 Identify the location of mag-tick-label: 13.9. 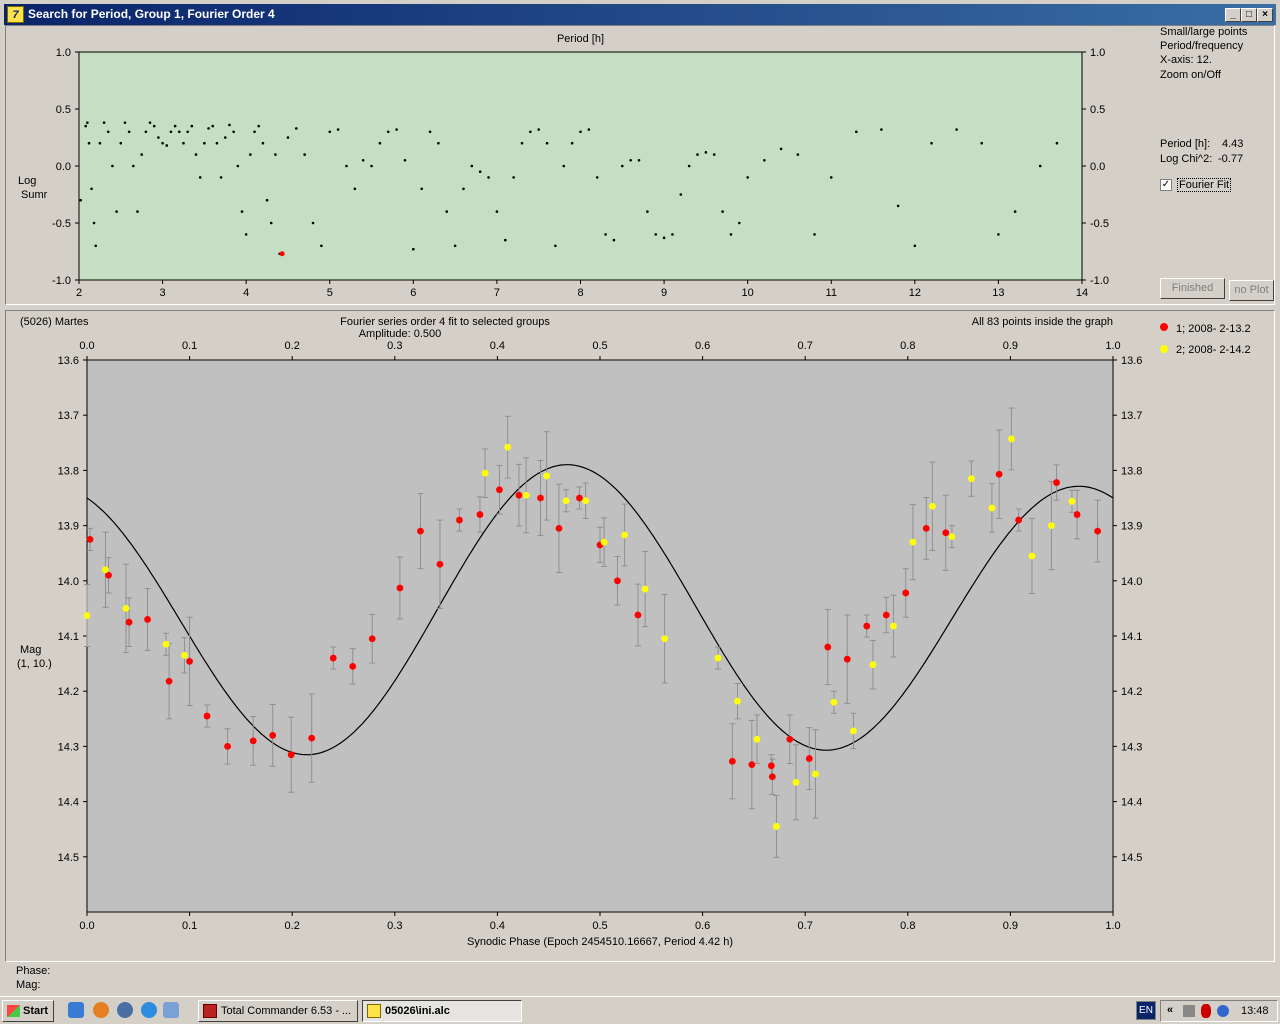
(68, 527).